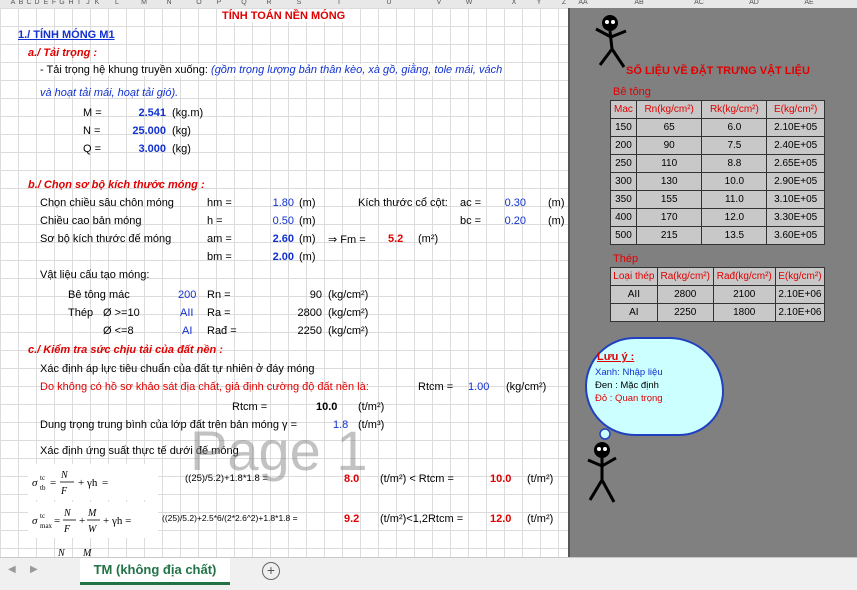 This screenshot has height=590, width=857. I want to click on section-b-heading: b./ Chọn sơ bộ kích thước móng :, so click(116, 185).